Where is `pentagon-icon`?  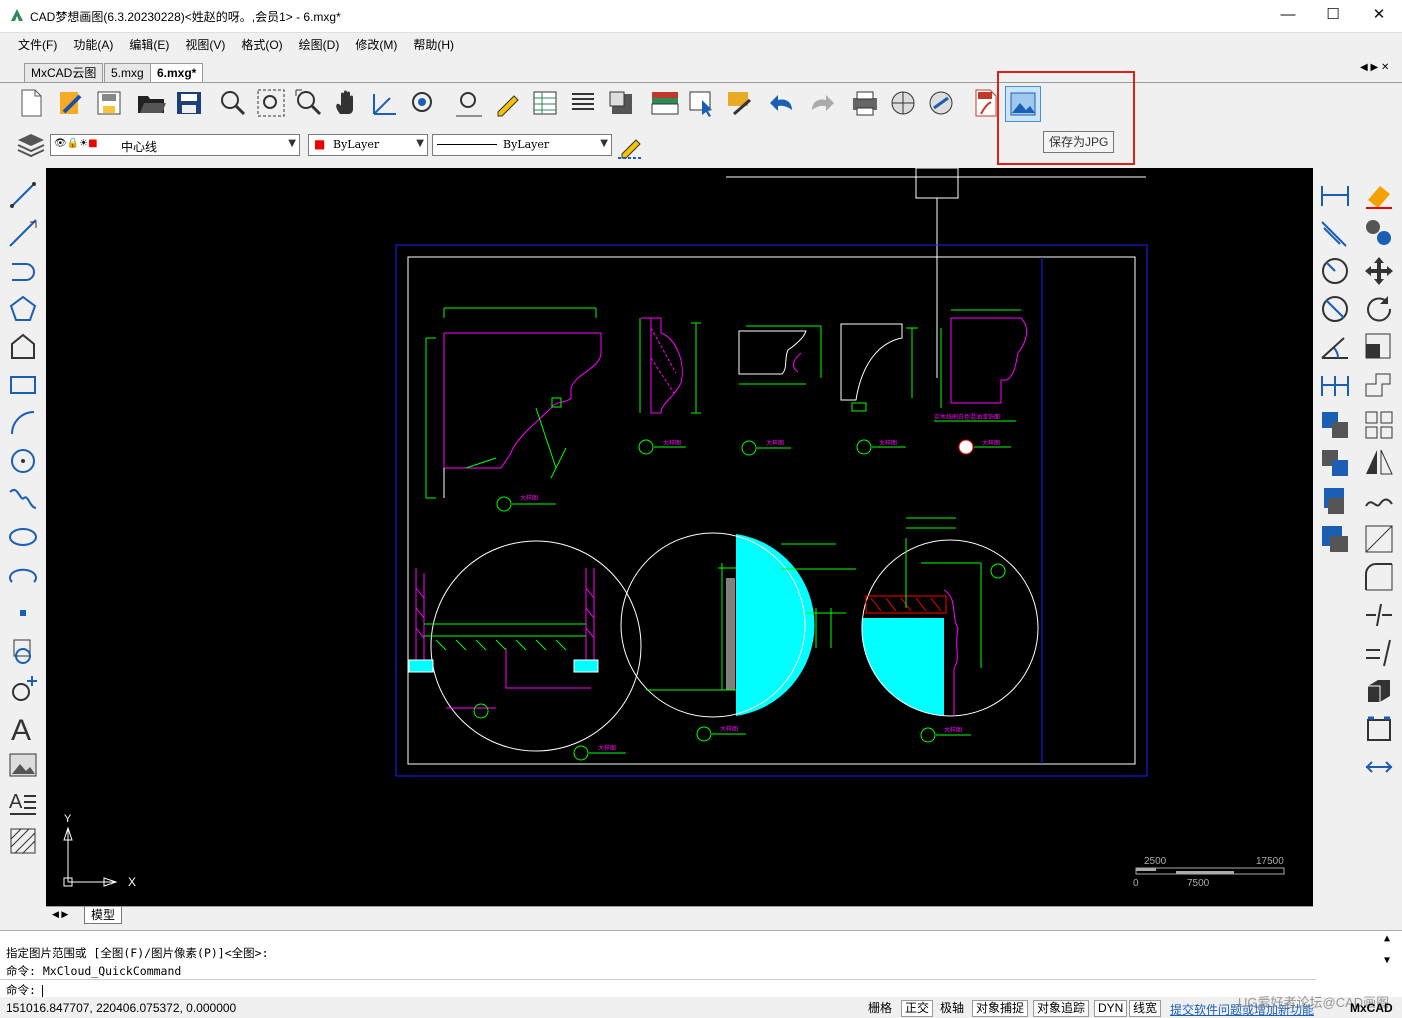 pentagon-icon is located at coordinates (23, 347).